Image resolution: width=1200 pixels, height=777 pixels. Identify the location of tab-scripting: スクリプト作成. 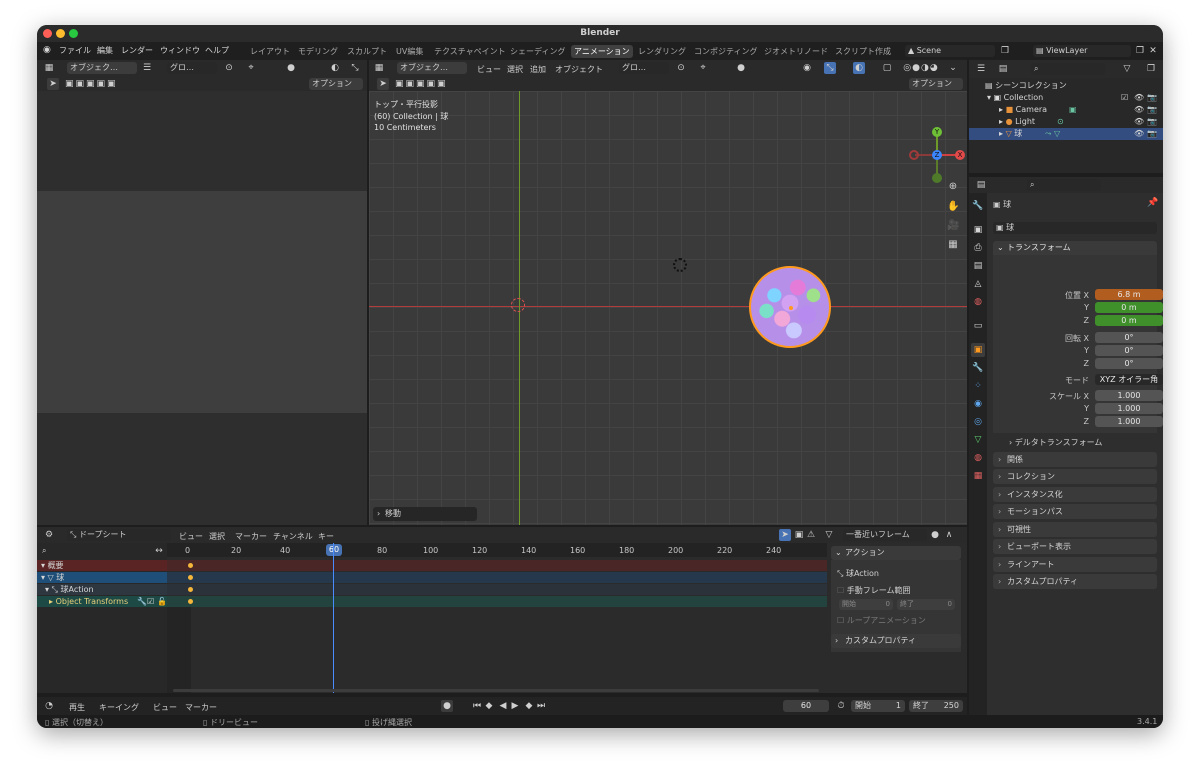
(863, 51).